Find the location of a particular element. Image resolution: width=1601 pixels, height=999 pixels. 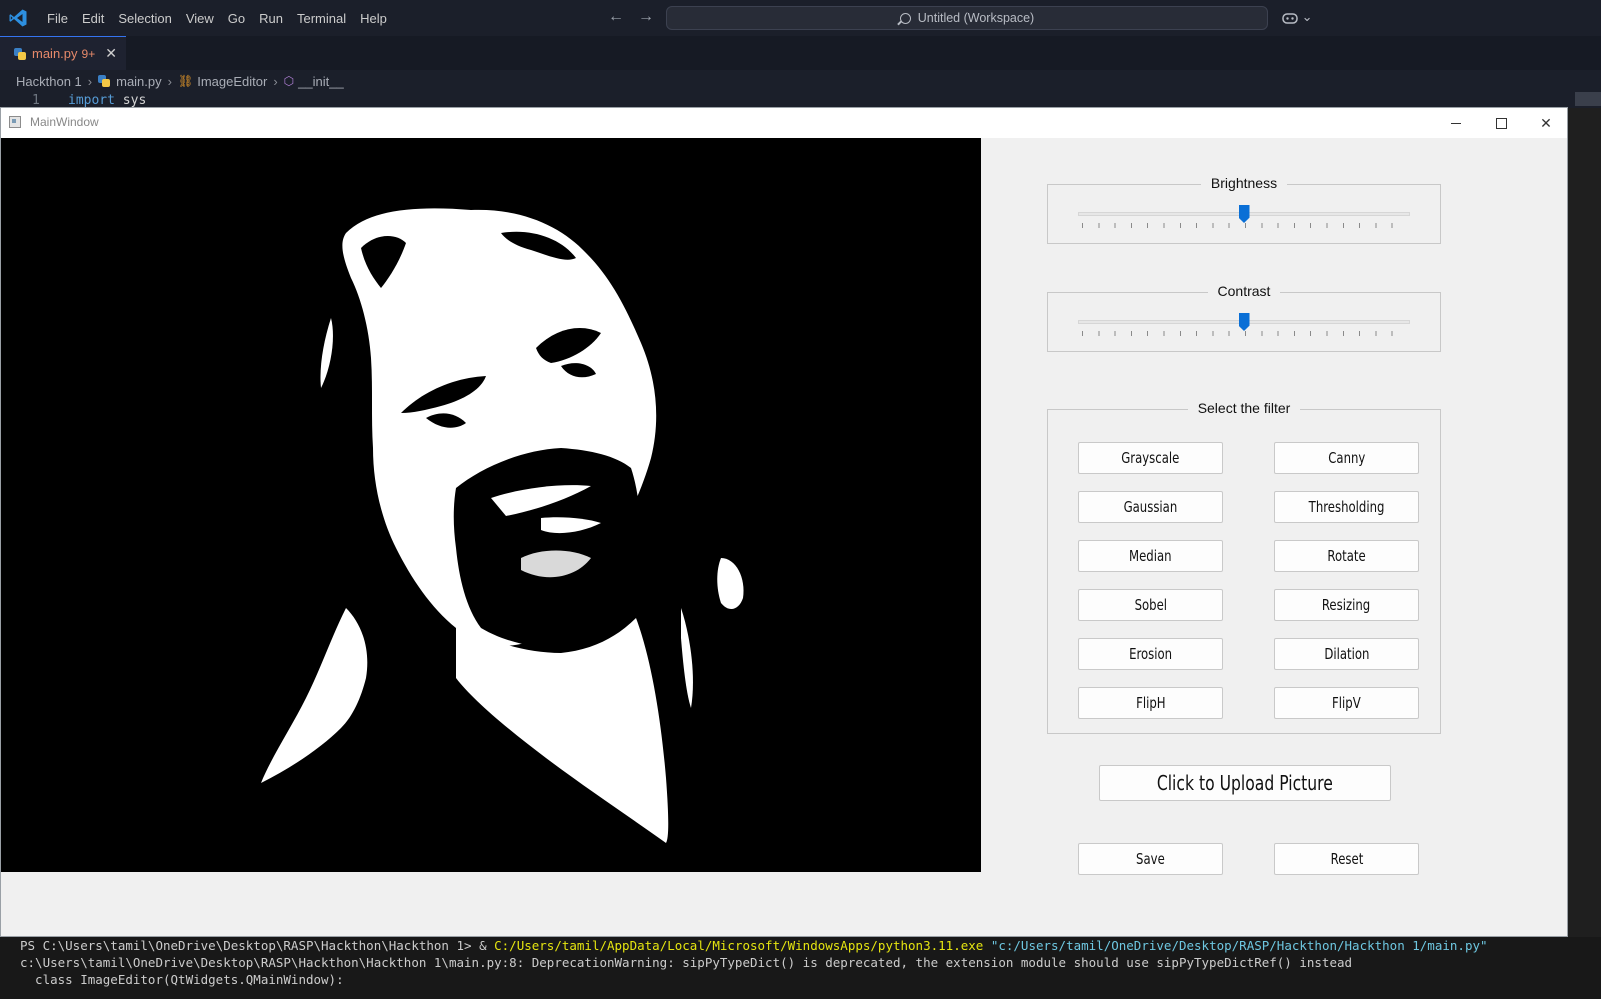

code-line: import sys is located at coordinates (107, 100).